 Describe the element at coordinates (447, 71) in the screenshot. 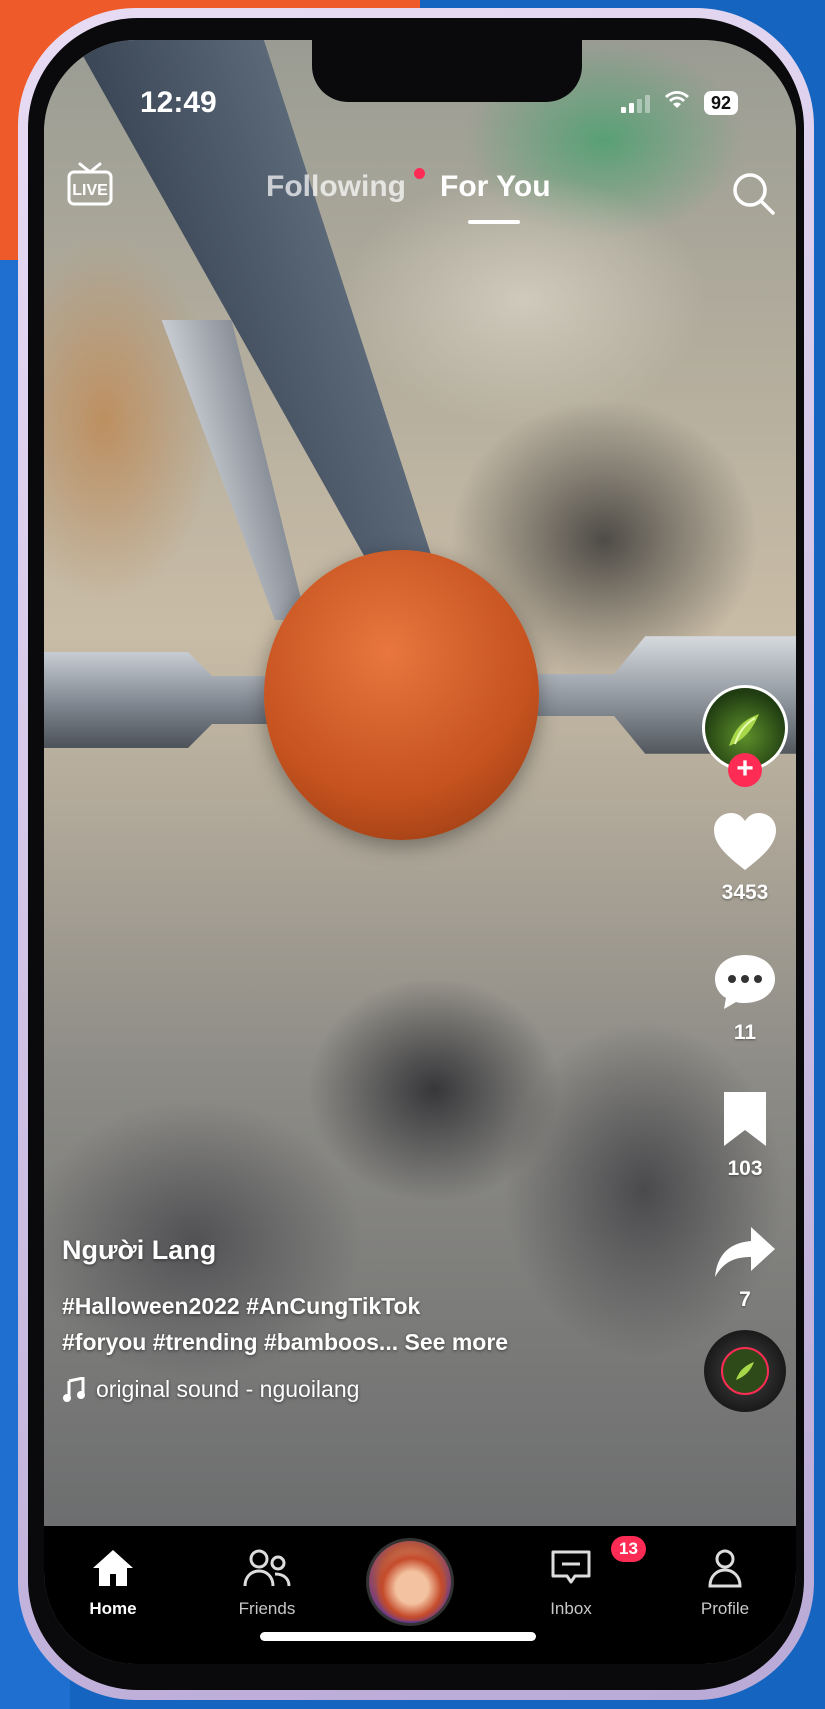

I see `camera-notch` at that location.